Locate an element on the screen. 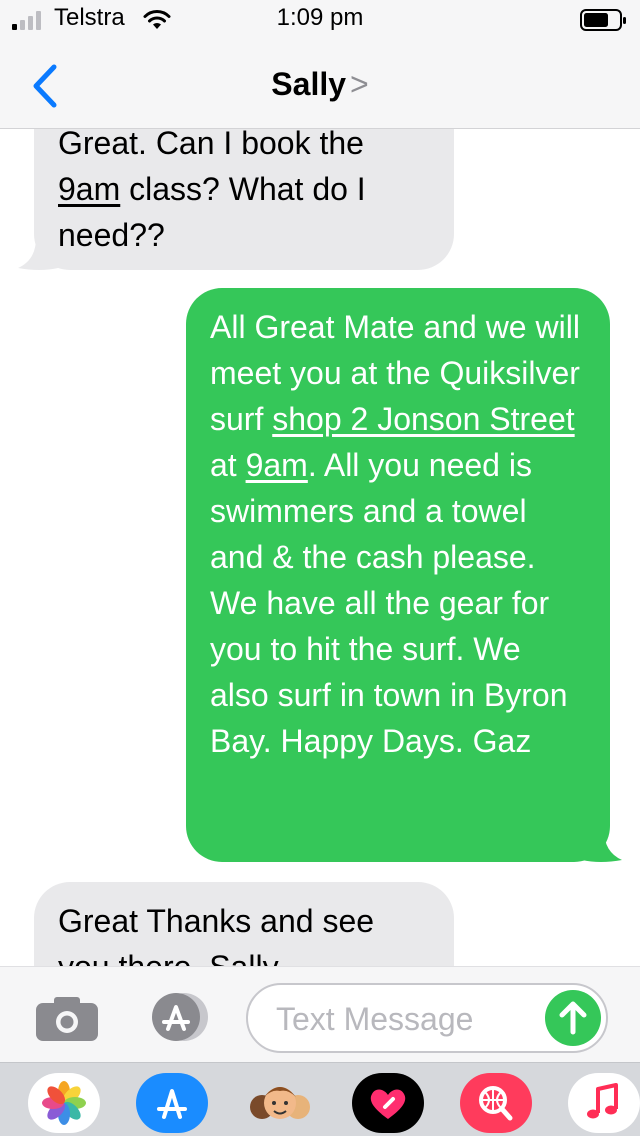 Image resolution: width=640 pixels, height=1136 pixels. digital-touch-icon is located at coordinates (388, 1103).